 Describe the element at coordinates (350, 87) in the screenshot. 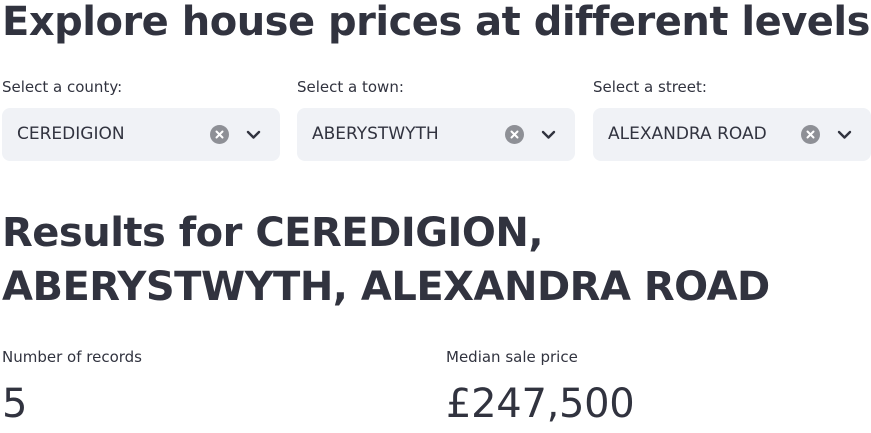

I see `town-select-label: Select a town:` at that location.